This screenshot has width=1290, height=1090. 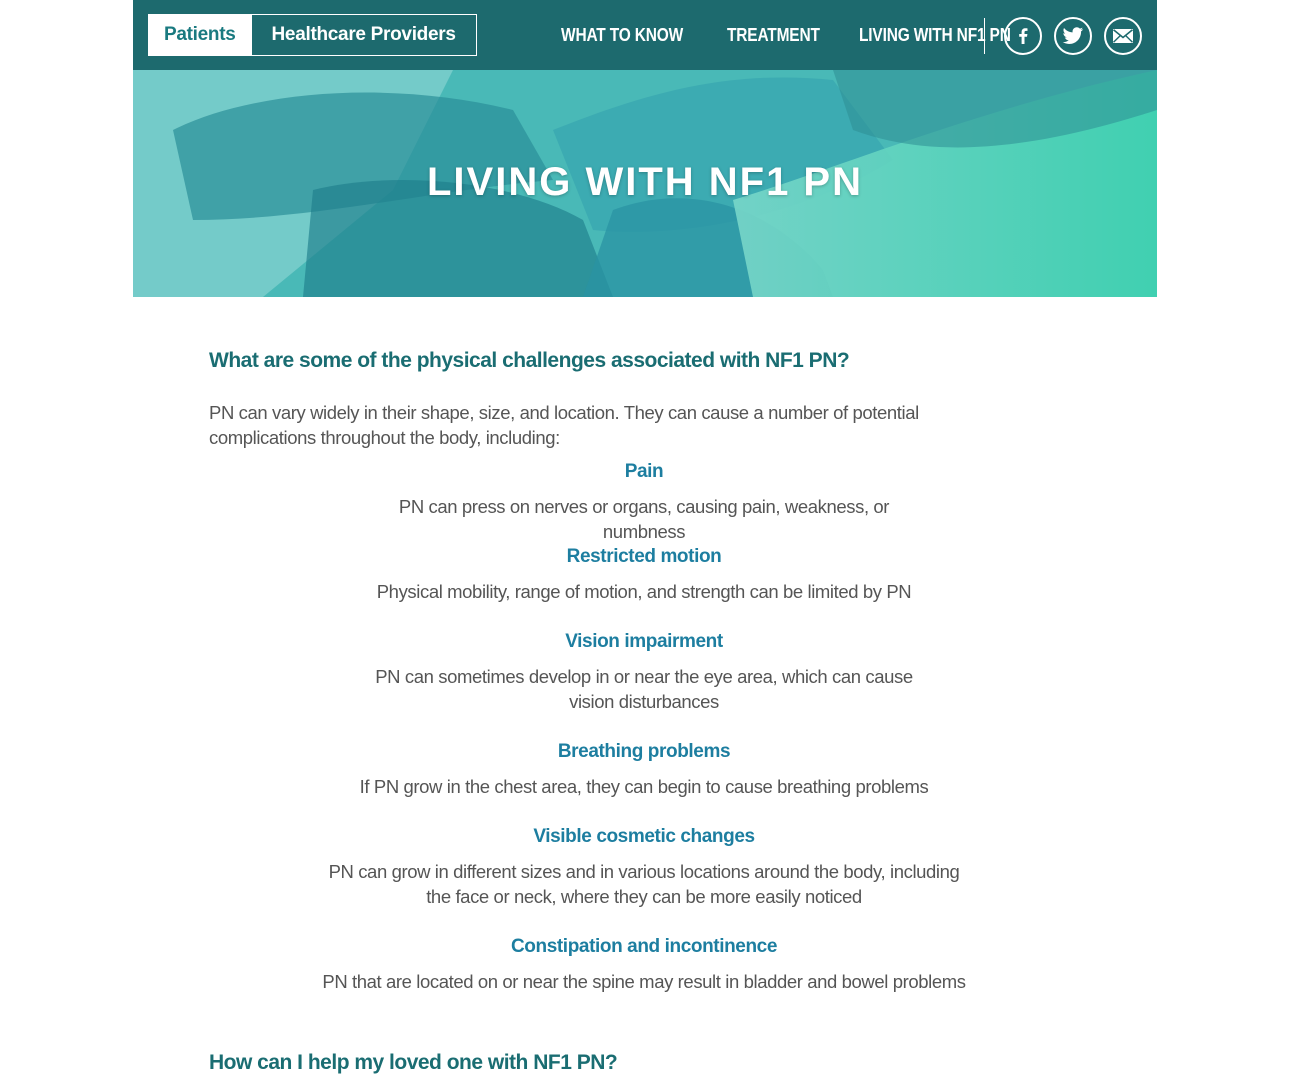 What do you see at coordinates (984, 36) in the screenshot?
I see `nav-divider` at bounding box center [984, 36].